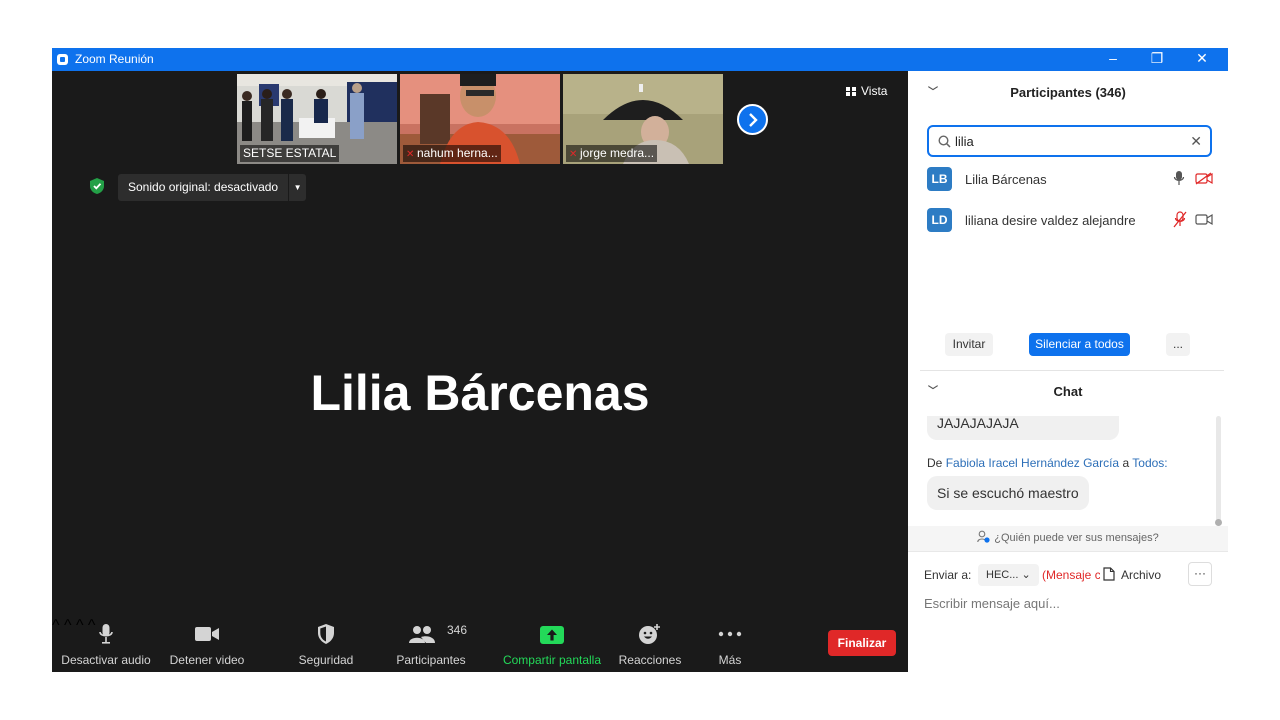 The height and width of the screenshot is (720, 1280). Describe the element at coordinates (1157, 59) in the screenshot. I see `restore-button: ❐` at that location.